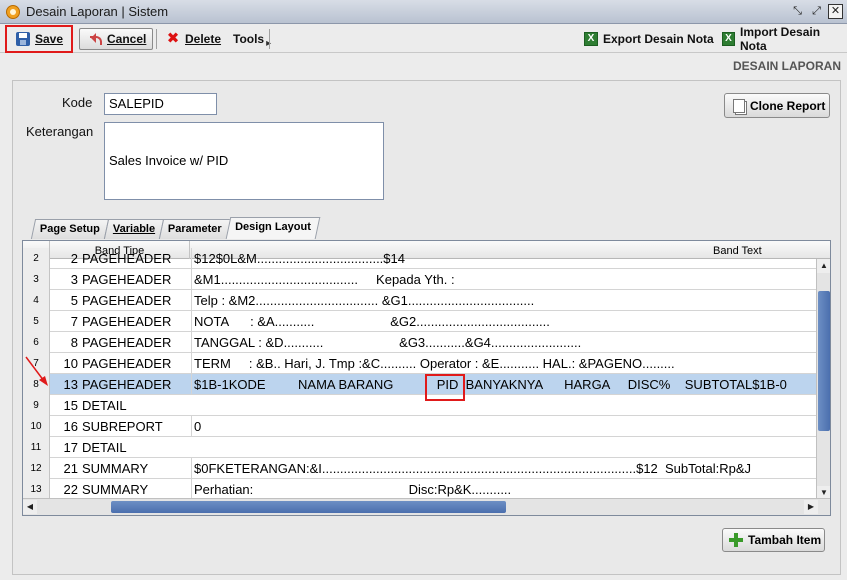 This screenshot has width=847, height=580. Describe the element at coordinates (36, 300) in the screenshot. I see `row-number-cell: 4` at that location.